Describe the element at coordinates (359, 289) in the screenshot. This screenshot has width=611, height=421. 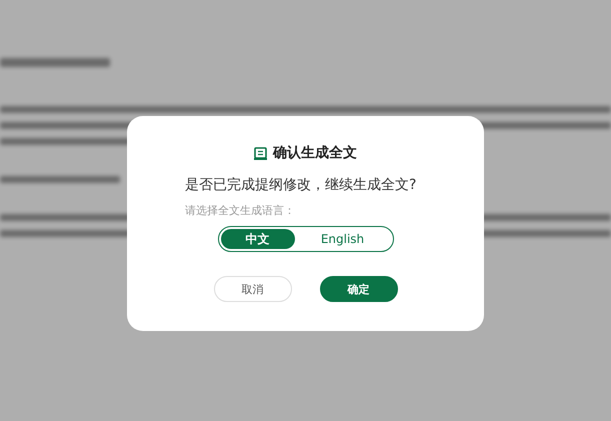
I see `confirm-button: 确定` at that location.